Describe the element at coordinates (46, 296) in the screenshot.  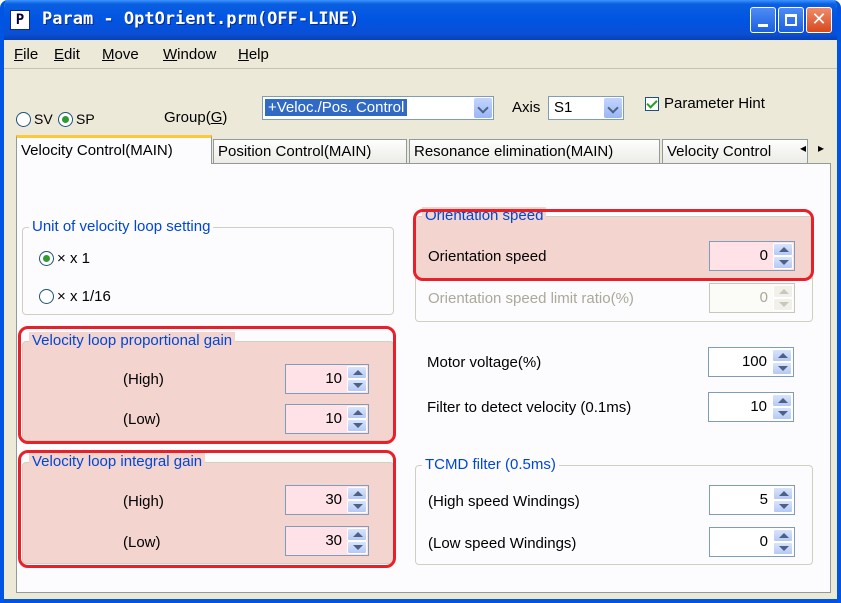
I see `unit-x1-16-radio` at that location.